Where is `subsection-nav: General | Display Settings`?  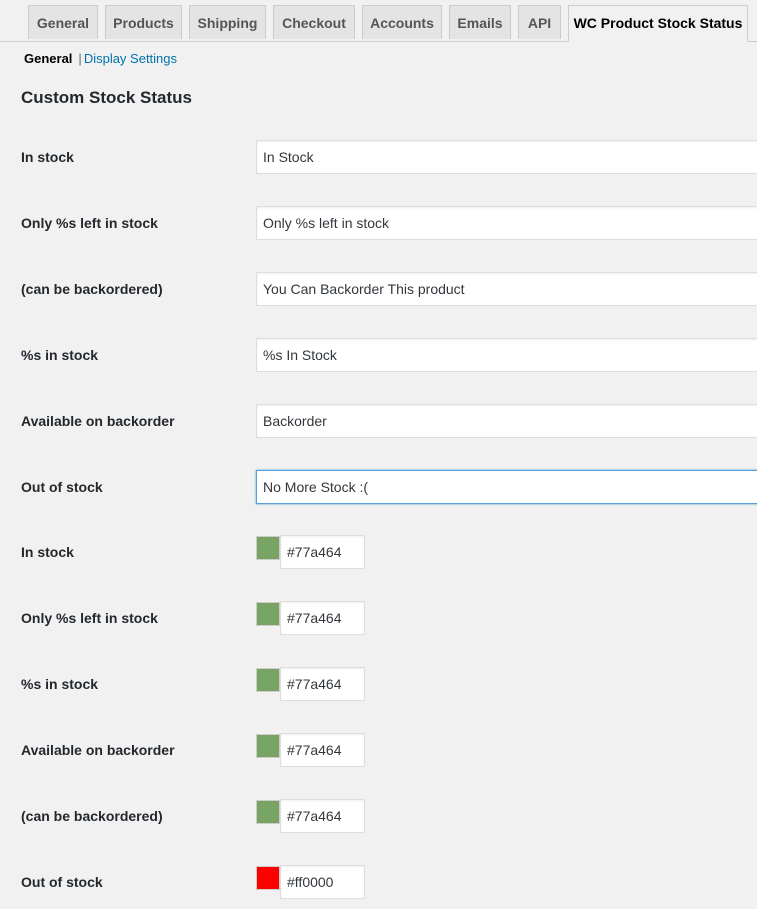
subsection-nav: General | Display Settings is located at coordinates (100, 59).